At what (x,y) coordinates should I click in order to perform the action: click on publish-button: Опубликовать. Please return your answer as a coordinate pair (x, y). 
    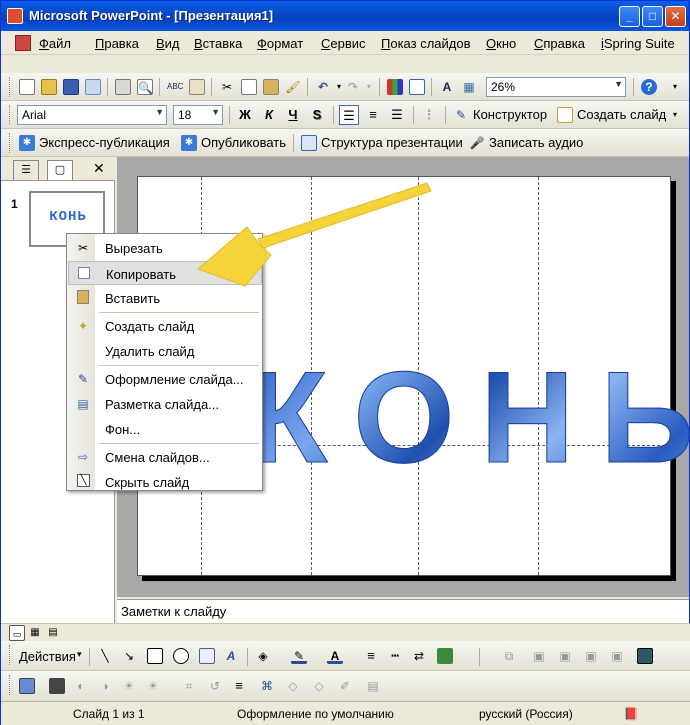
    Looking at the image, I should click on (243, 142).